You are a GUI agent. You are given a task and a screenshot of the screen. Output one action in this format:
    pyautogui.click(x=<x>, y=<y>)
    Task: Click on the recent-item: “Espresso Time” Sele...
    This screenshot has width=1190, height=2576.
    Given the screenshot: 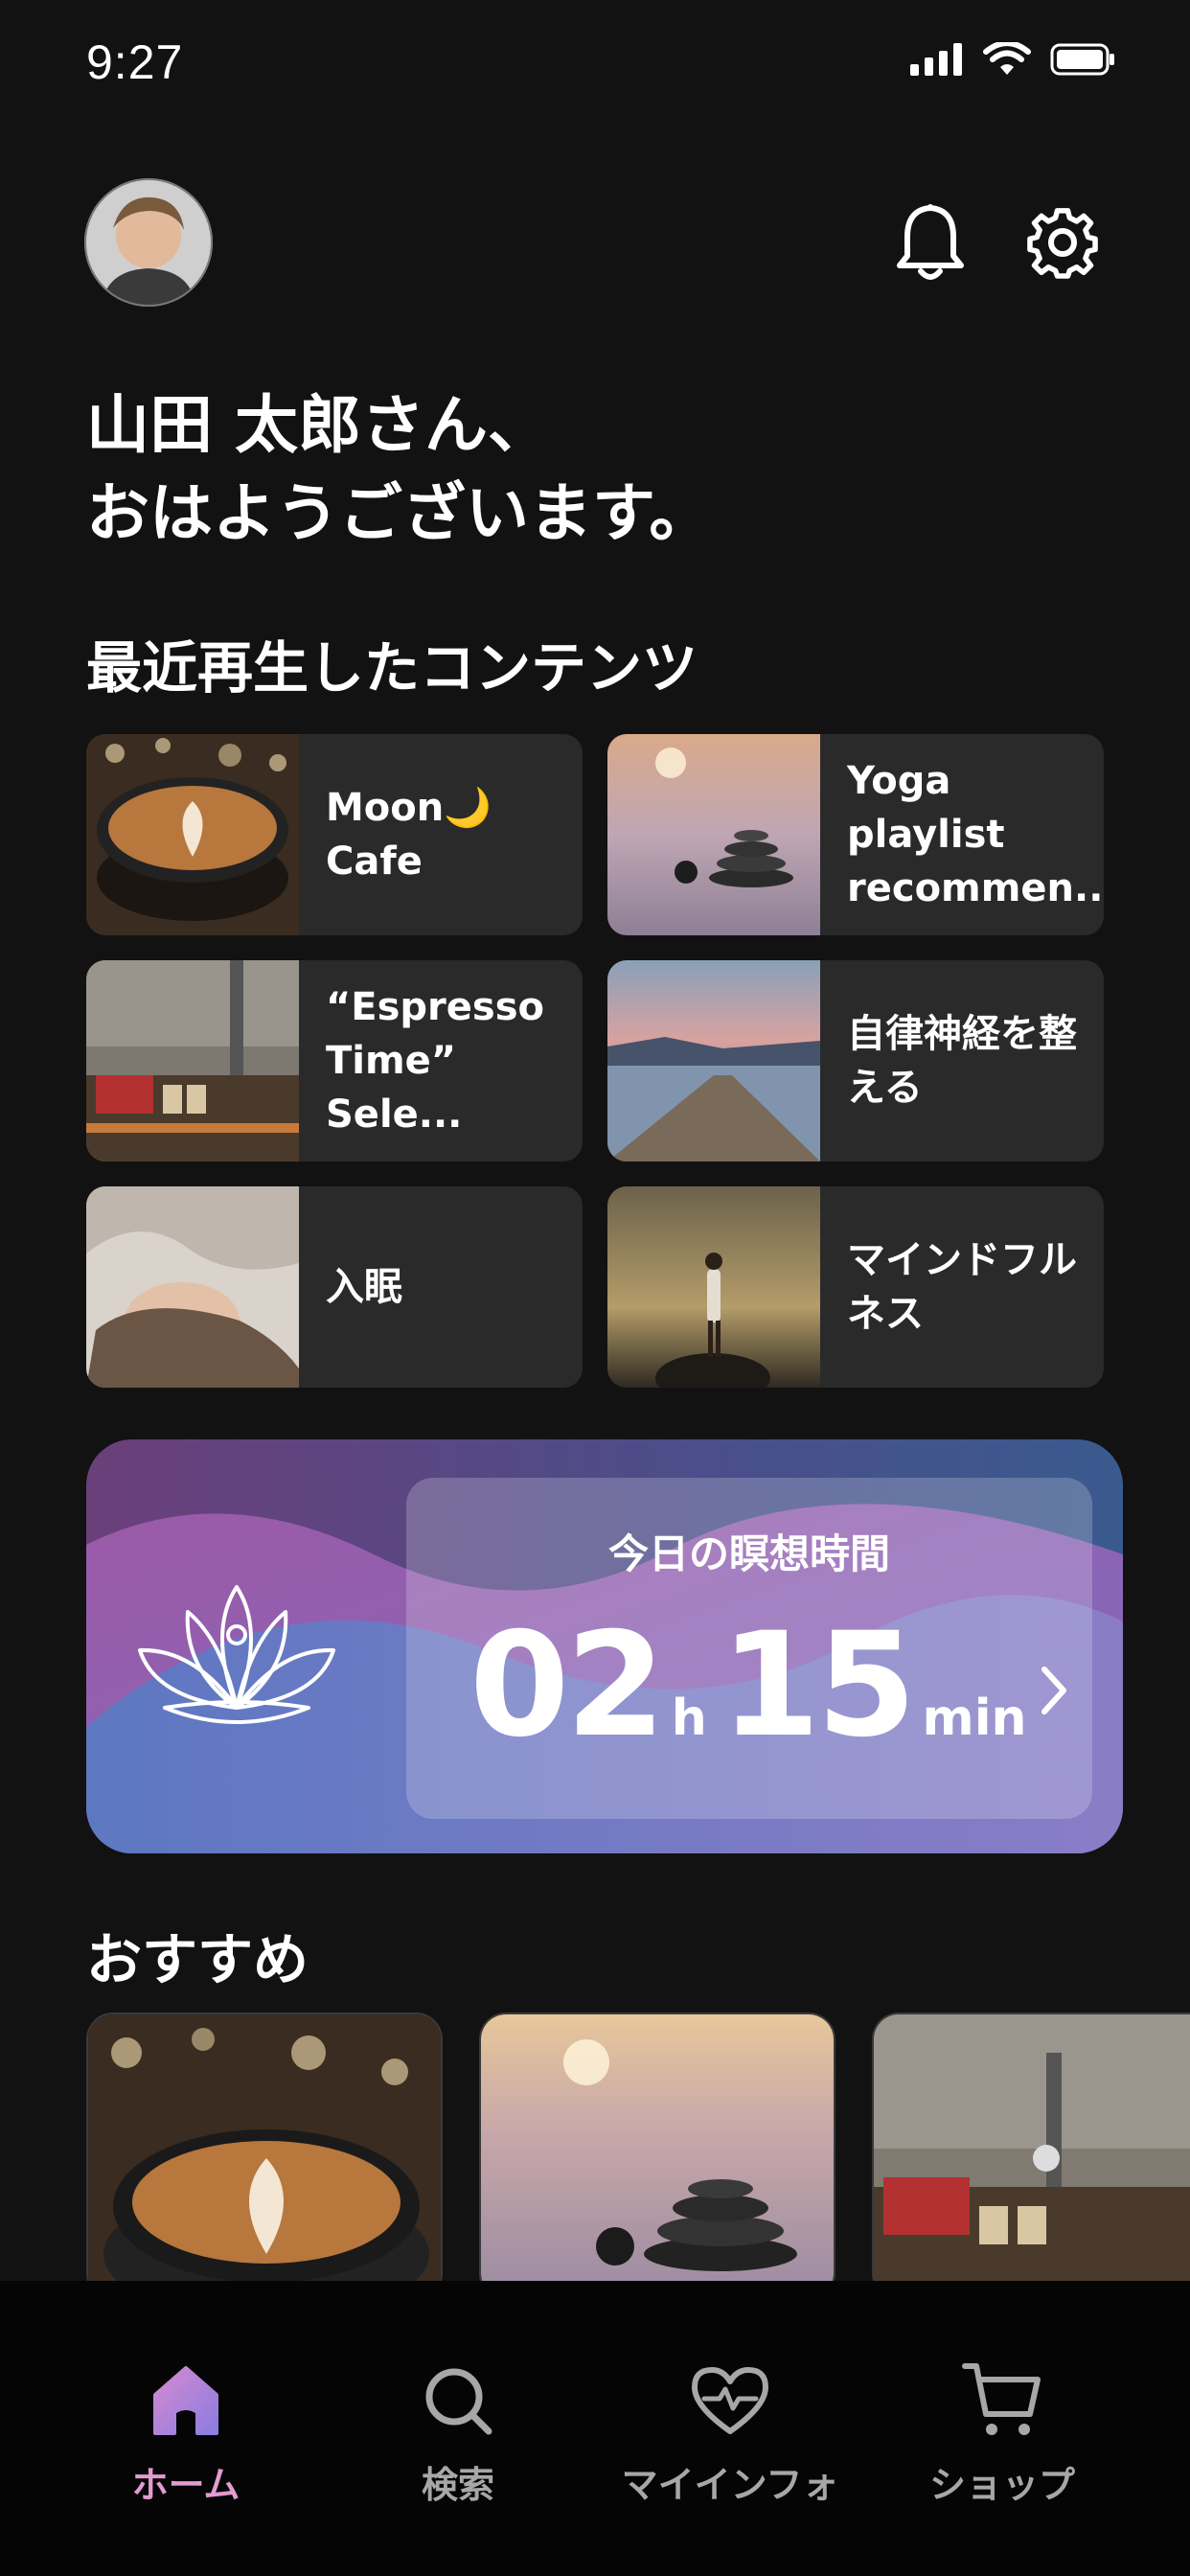 What is the action you would take?
    pyautogui.click(x=334, y=1061)
    